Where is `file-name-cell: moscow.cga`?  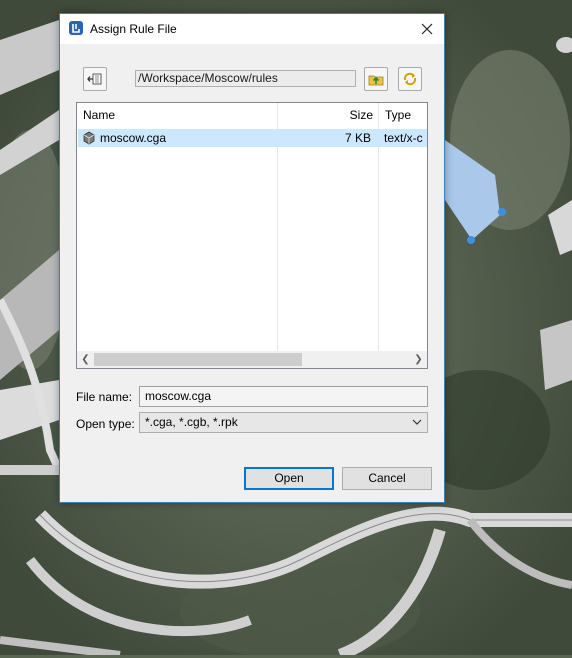 file-name-cell: moscow.cga is located at coordinates (133, 138).